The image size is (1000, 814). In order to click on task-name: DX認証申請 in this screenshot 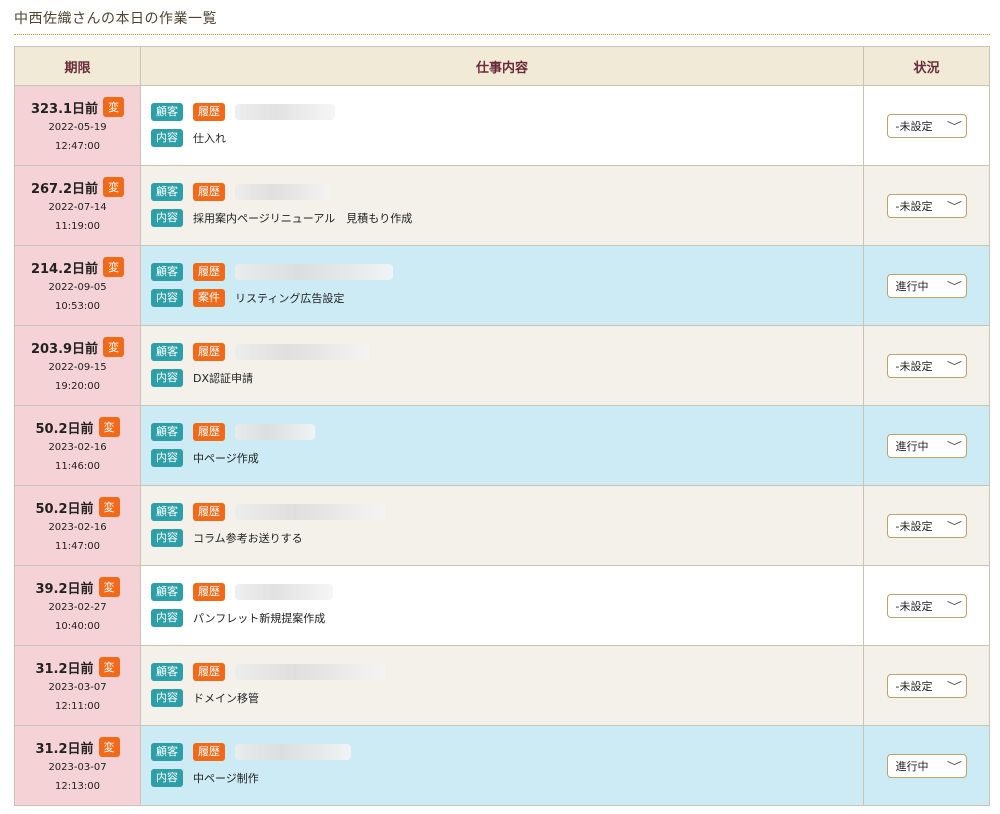, I will do `click(223, 378)`.